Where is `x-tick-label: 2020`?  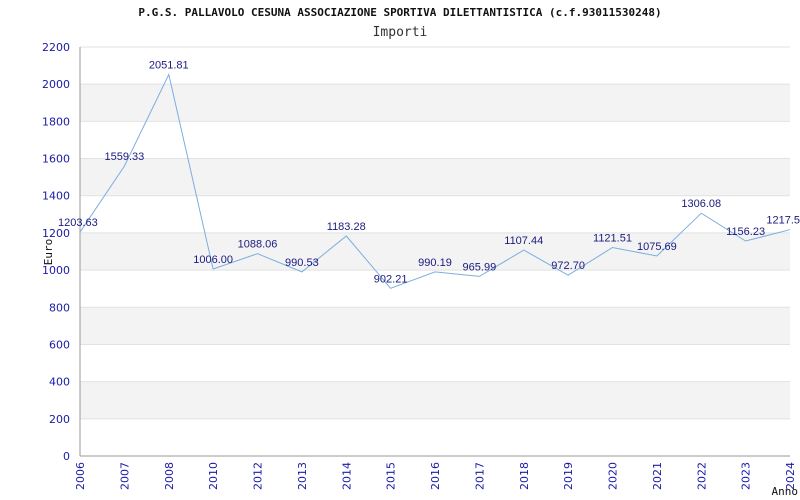
x-tick-label: 2020 is located at coordinates (613, 476).